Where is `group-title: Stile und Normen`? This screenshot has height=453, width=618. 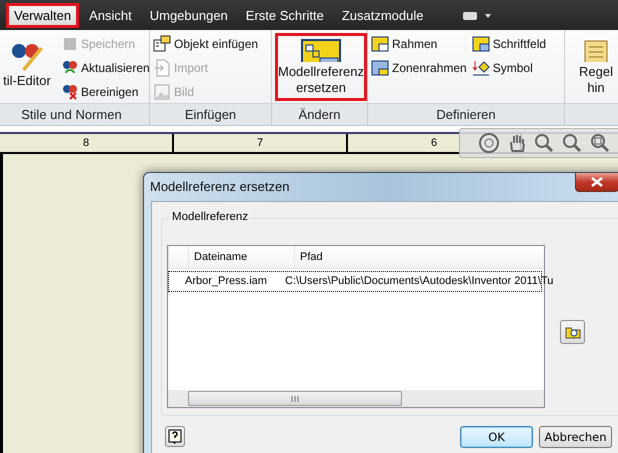 group-title: Stile und Normen is located at coordinates (74, 114).